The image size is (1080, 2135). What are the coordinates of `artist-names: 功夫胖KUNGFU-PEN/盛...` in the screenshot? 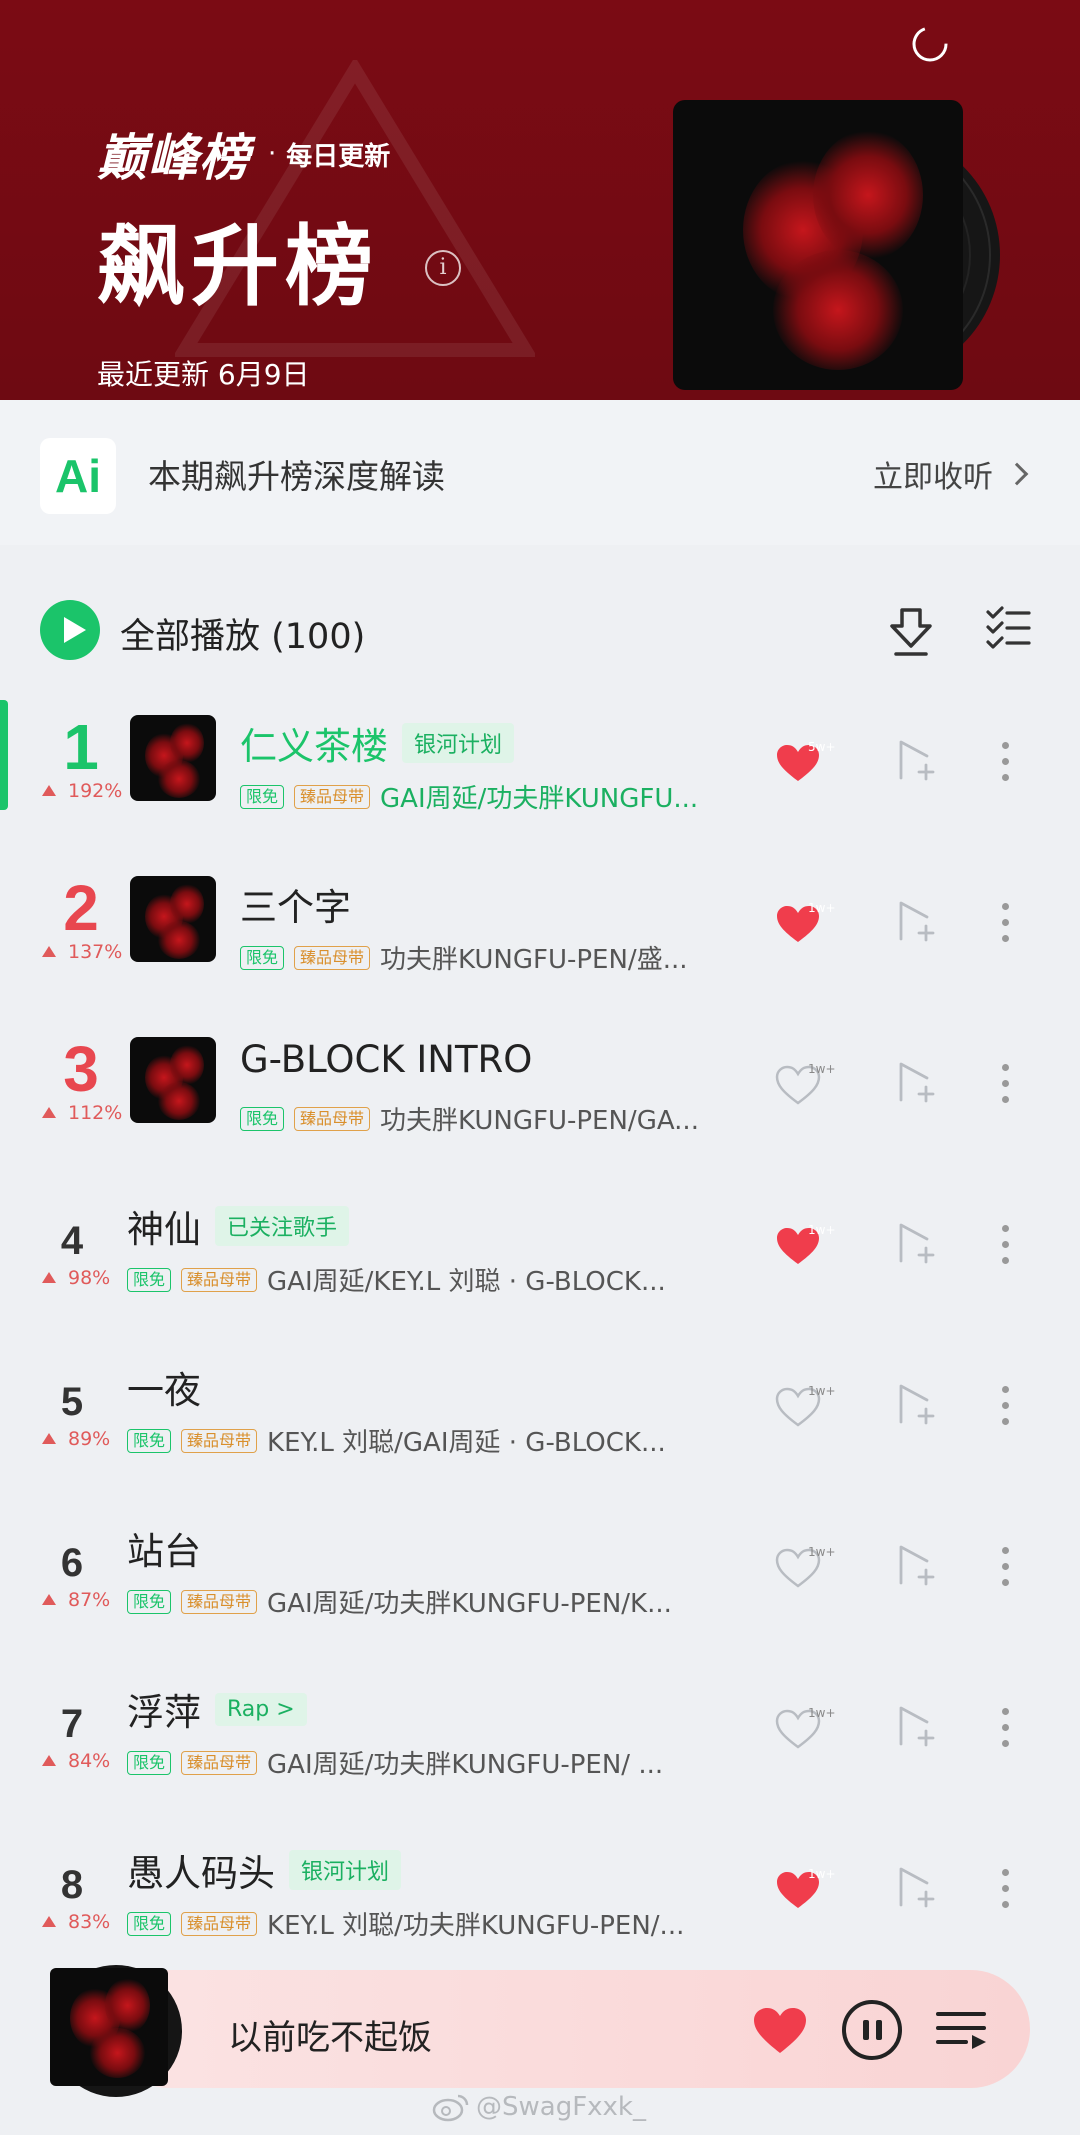 It's located at (533, 957).